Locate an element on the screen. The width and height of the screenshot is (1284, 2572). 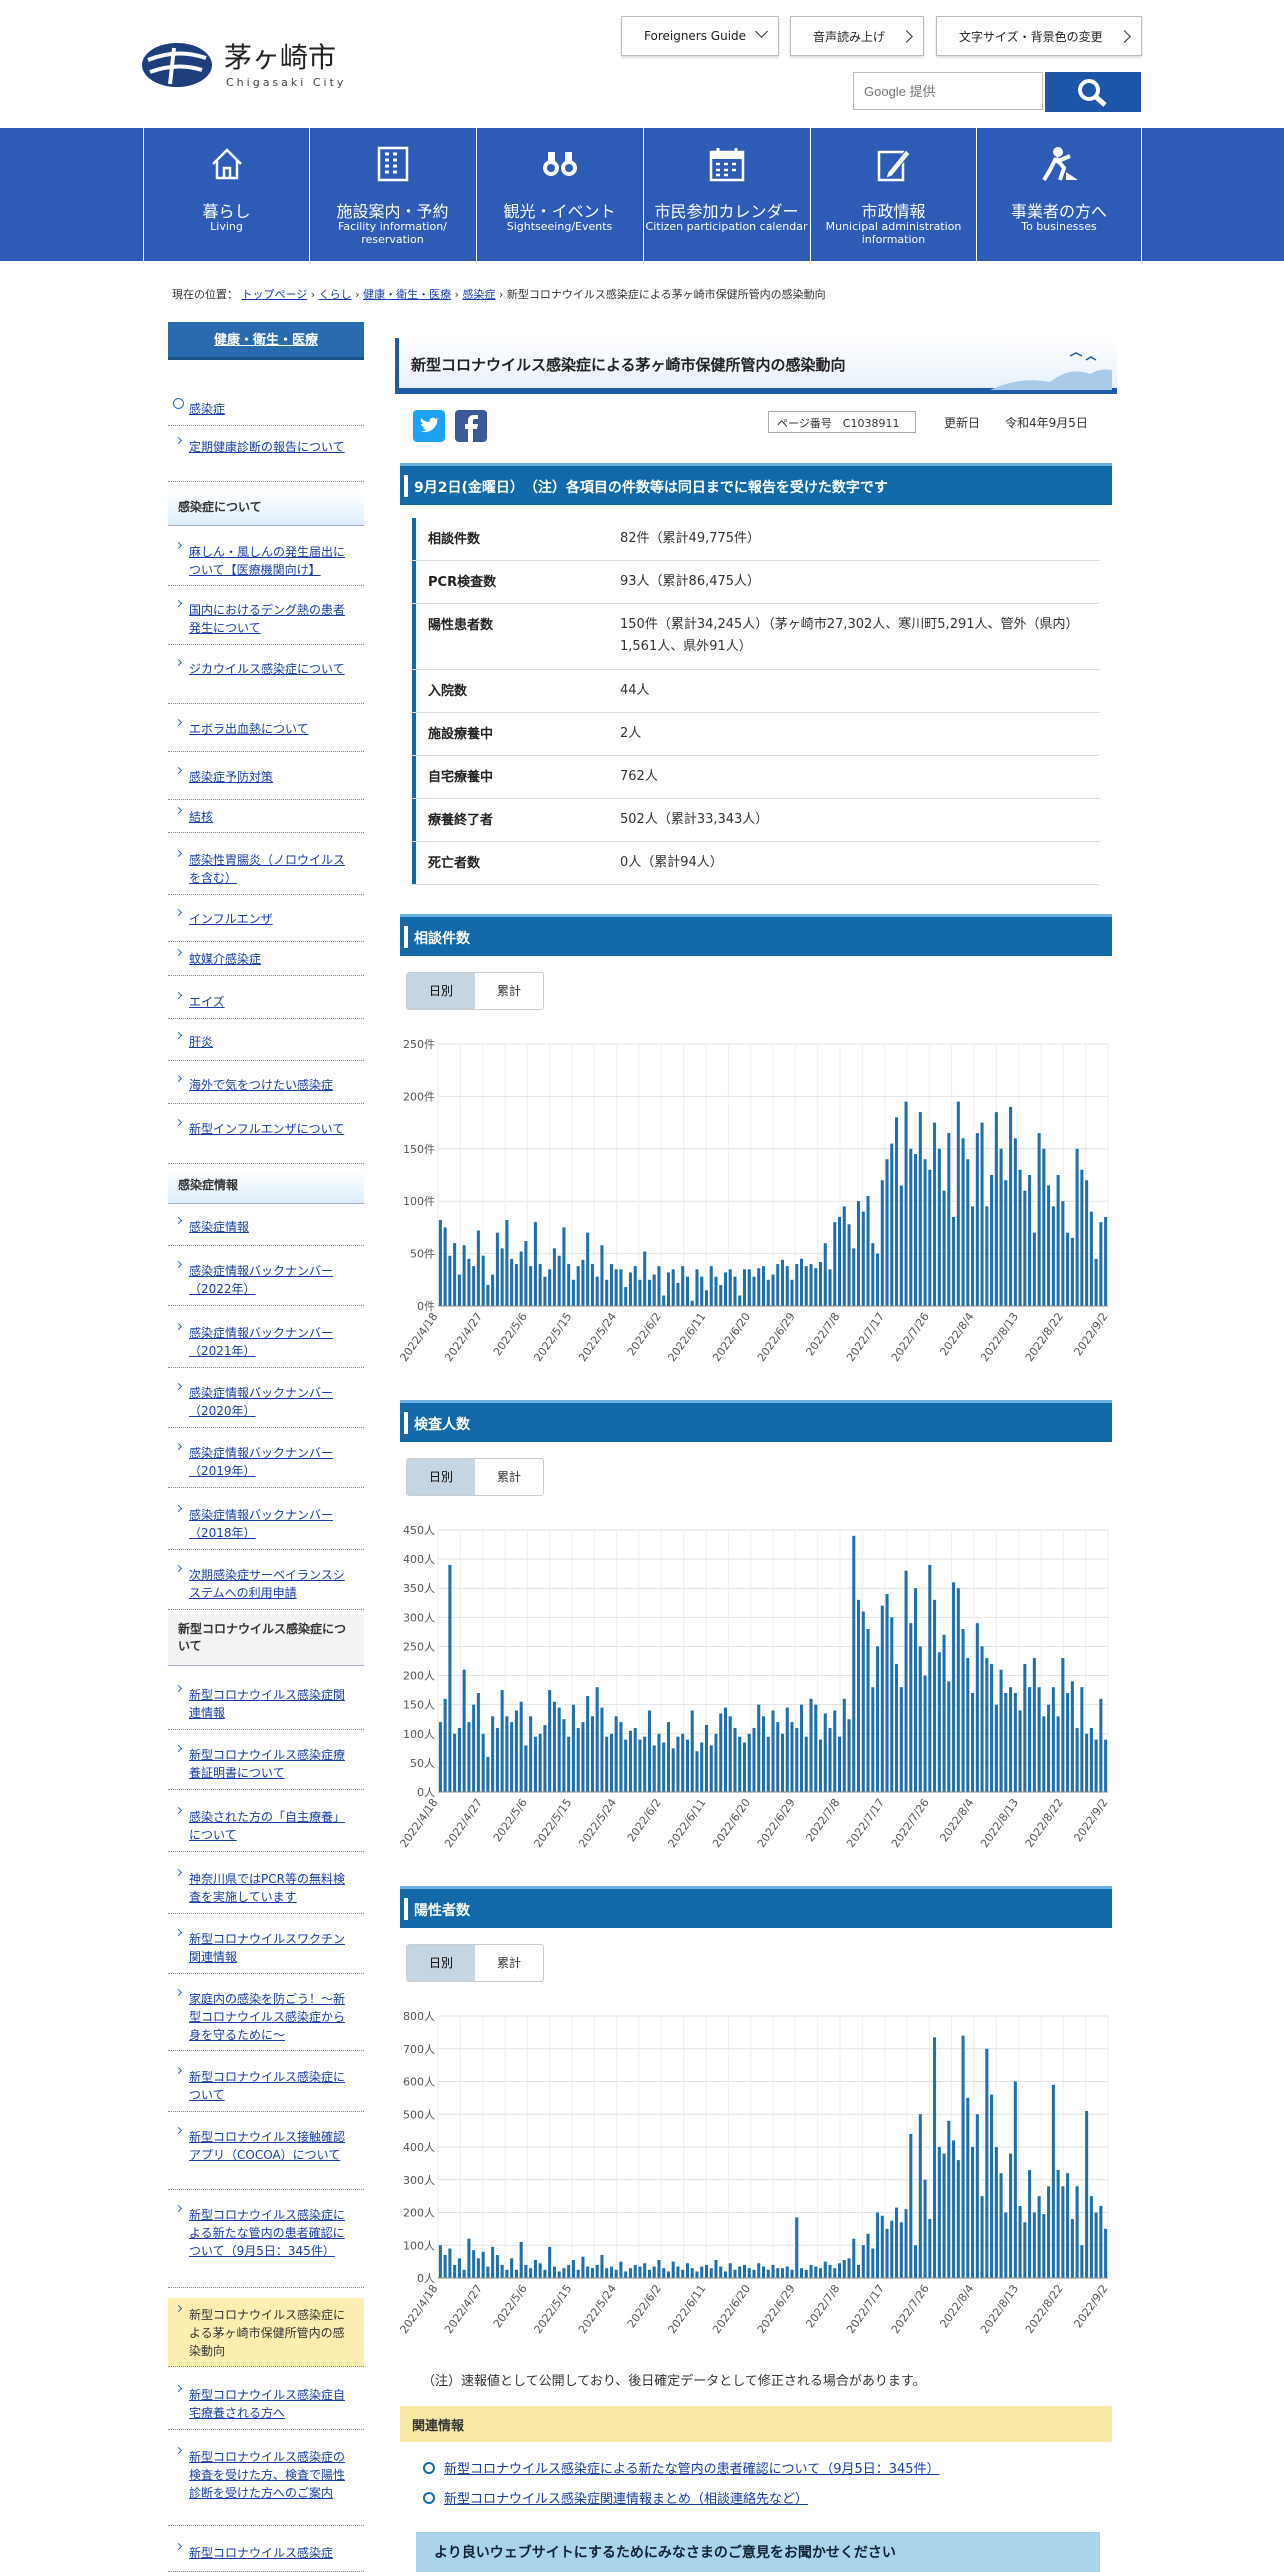
voice-reader-button: 音声読み上げ is located at coordinates (857, 36).